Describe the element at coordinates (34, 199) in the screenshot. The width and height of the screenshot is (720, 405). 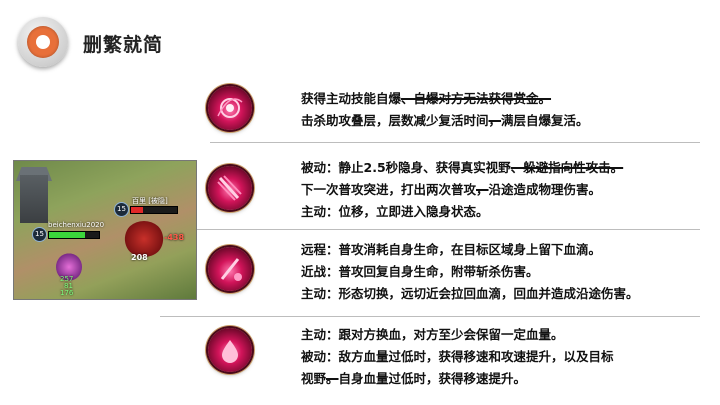
I see `tower-base` at that location.